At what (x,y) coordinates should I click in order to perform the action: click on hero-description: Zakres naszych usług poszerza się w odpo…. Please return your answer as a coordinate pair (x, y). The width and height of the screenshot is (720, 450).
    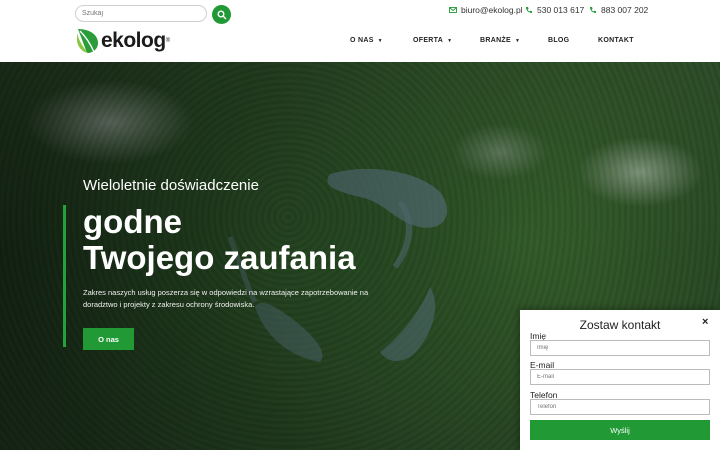
    Looking at the image, I should click on (226, 298).